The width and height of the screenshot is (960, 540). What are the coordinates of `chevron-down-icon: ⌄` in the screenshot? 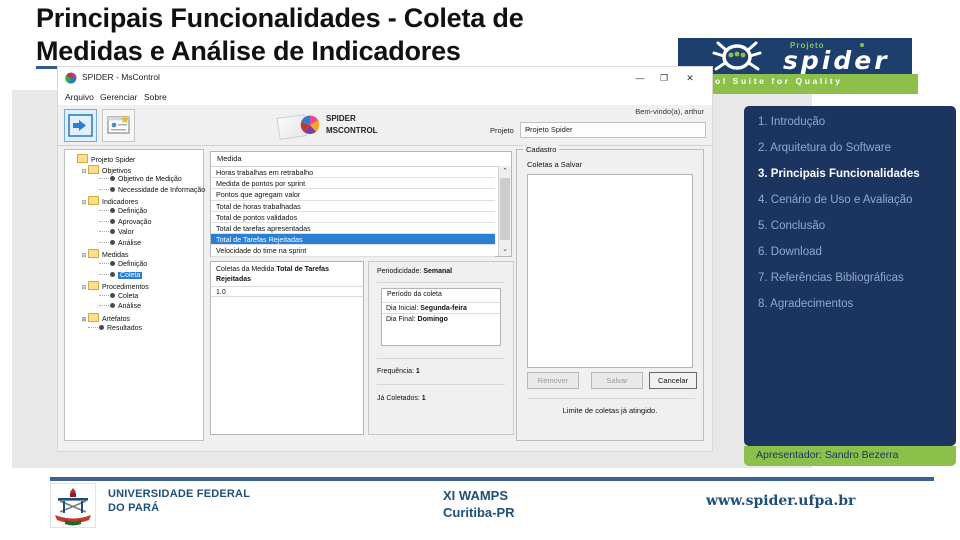 It's located at (528, 128).